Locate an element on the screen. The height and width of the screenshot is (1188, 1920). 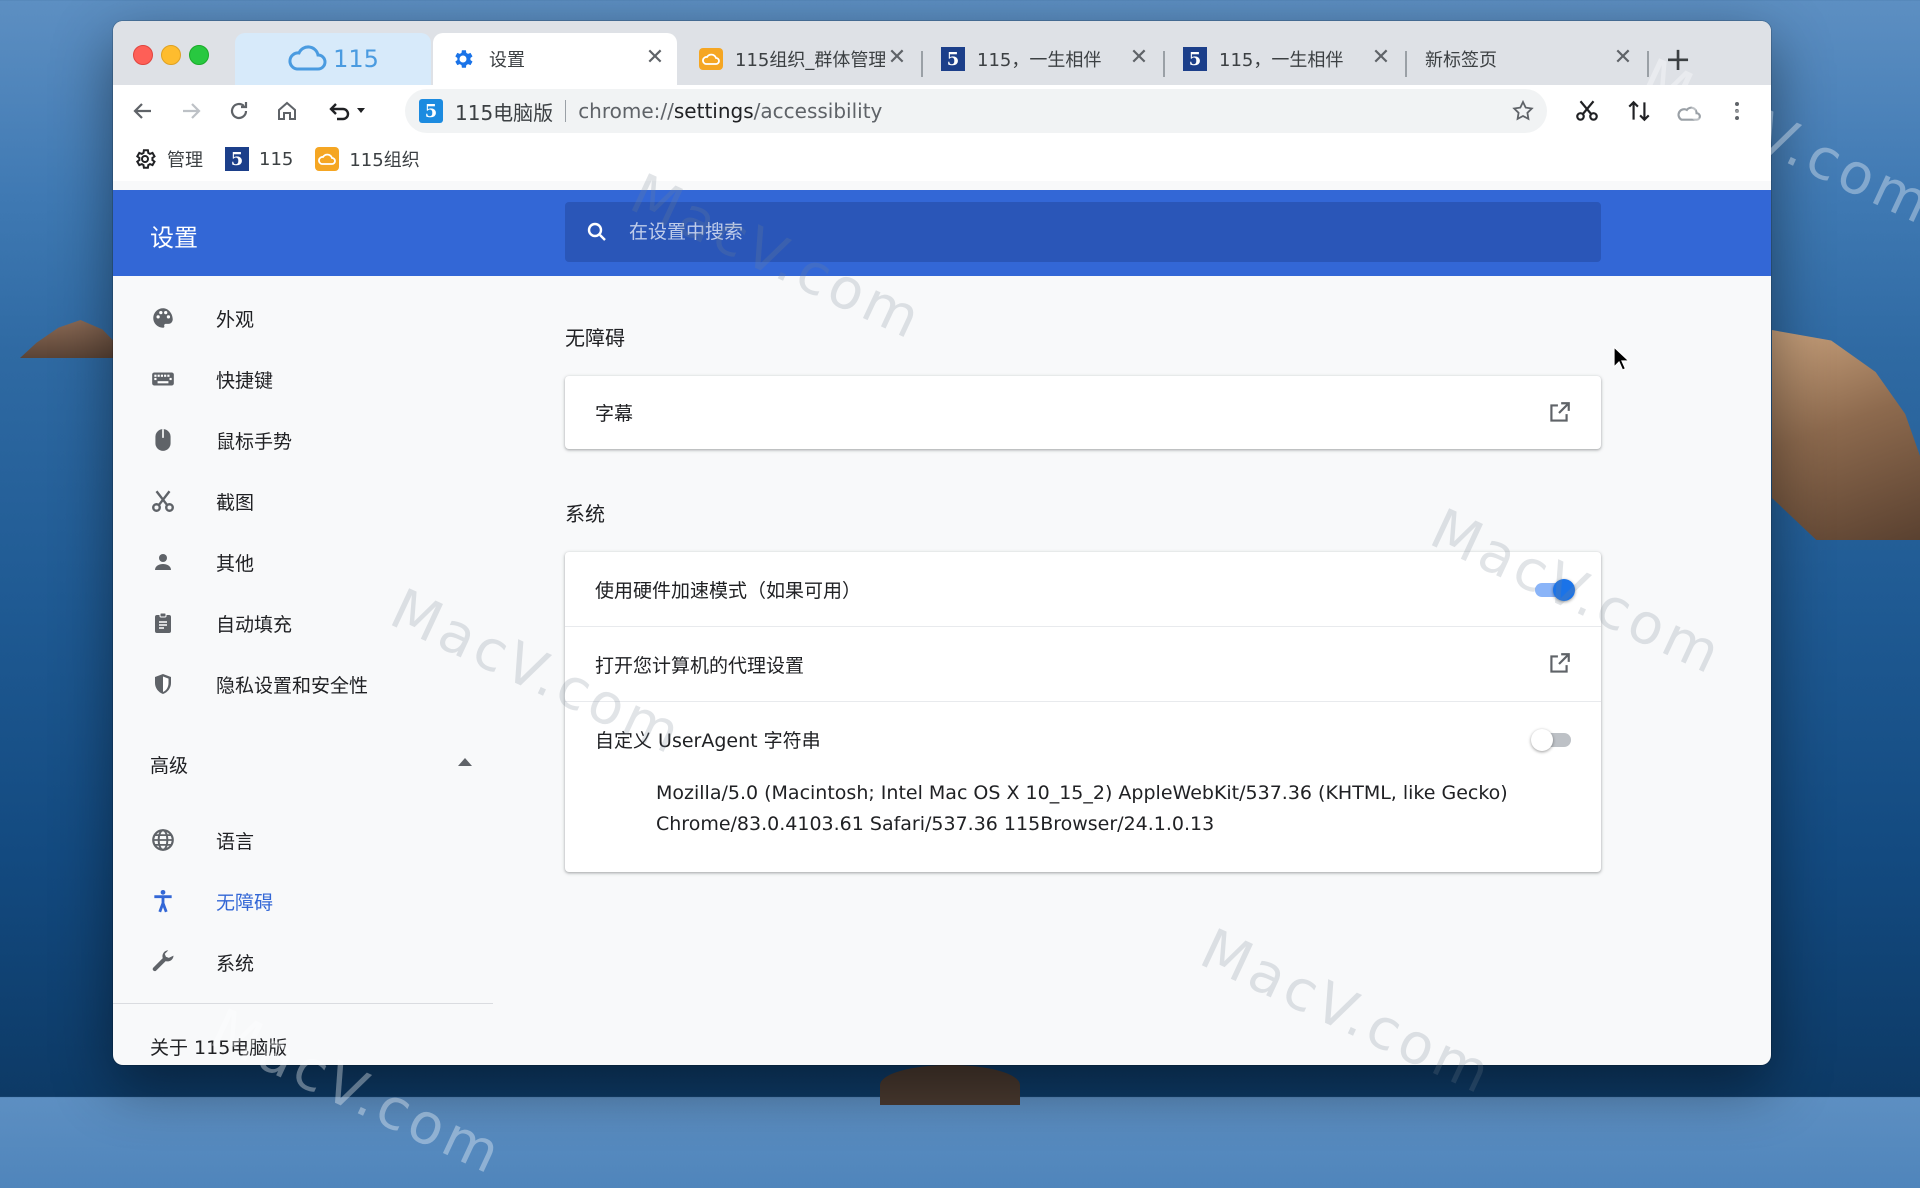
sidebar-item-appearance: 外观 is located at coordinates (293, 318).